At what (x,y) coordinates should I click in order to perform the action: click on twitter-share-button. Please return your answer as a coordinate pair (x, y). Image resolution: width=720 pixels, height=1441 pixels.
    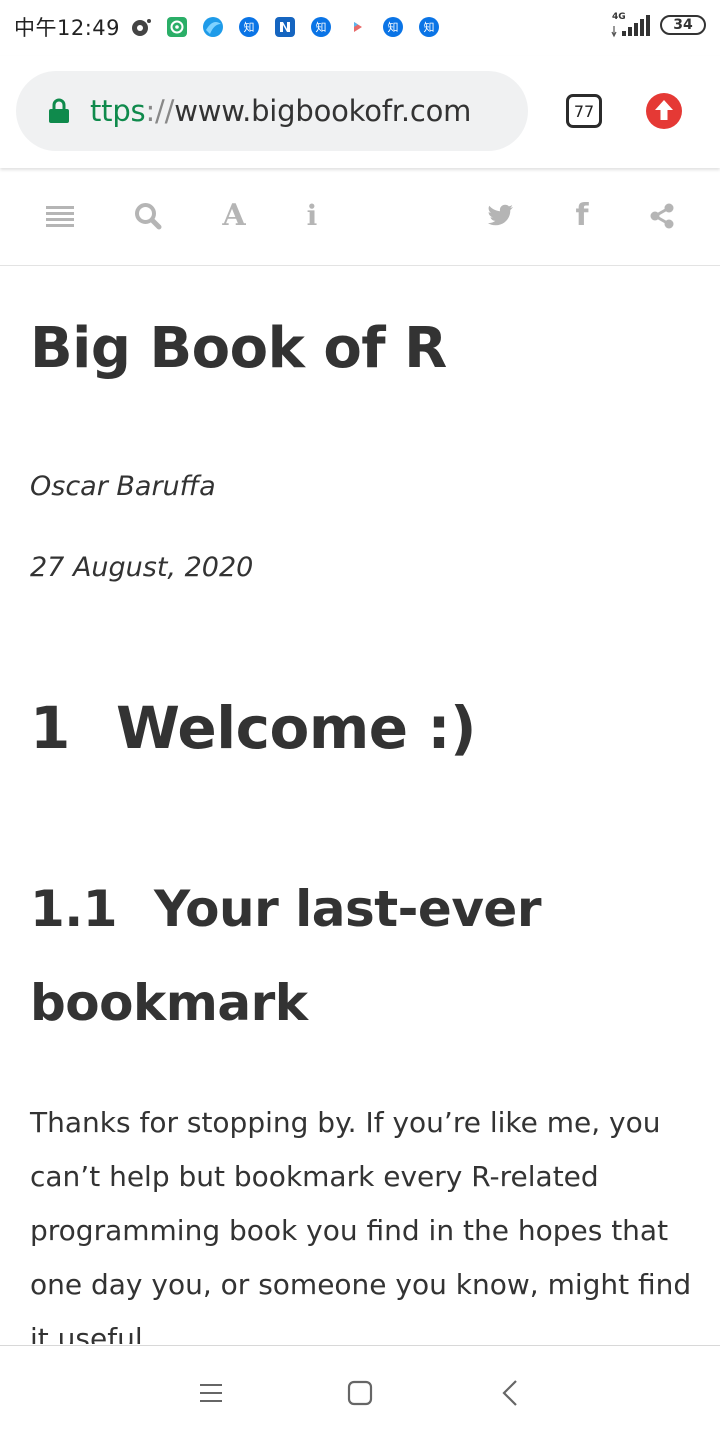
    Looking at the image, I should click on (500, 216).